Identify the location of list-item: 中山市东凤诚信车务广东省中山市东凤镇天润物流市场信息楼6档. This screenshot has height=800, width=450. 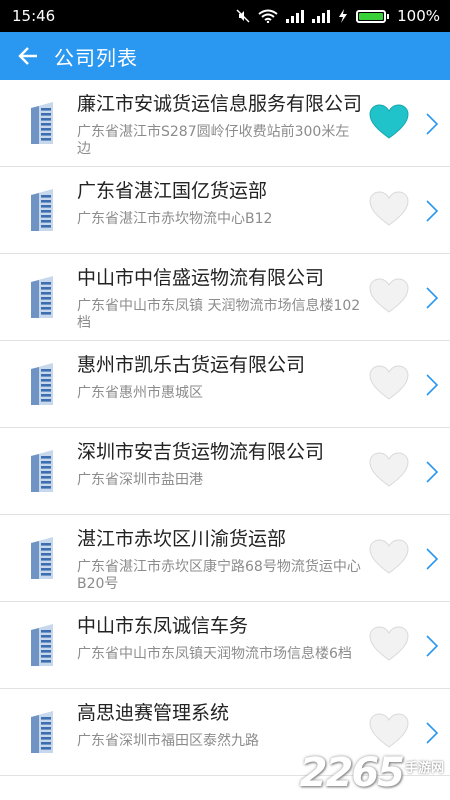
(225, 645).